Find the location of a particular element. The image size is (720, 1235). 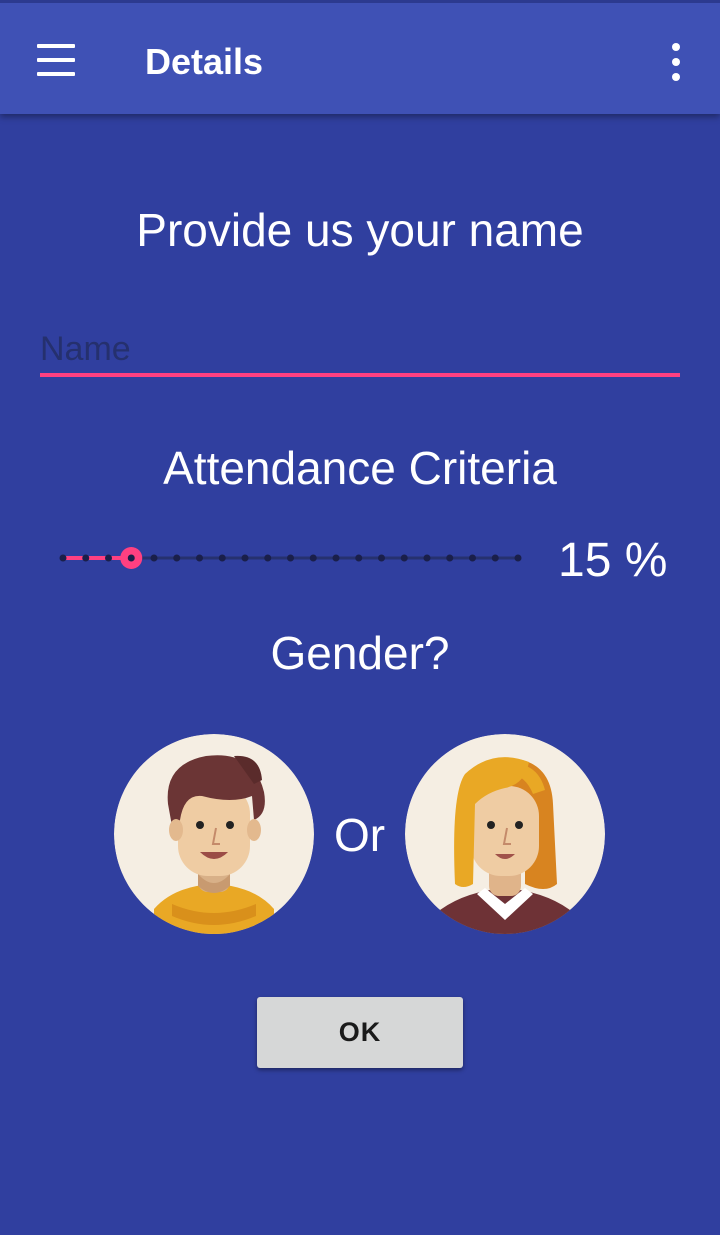

more-vert-icon is located at coordinates (676, 63).